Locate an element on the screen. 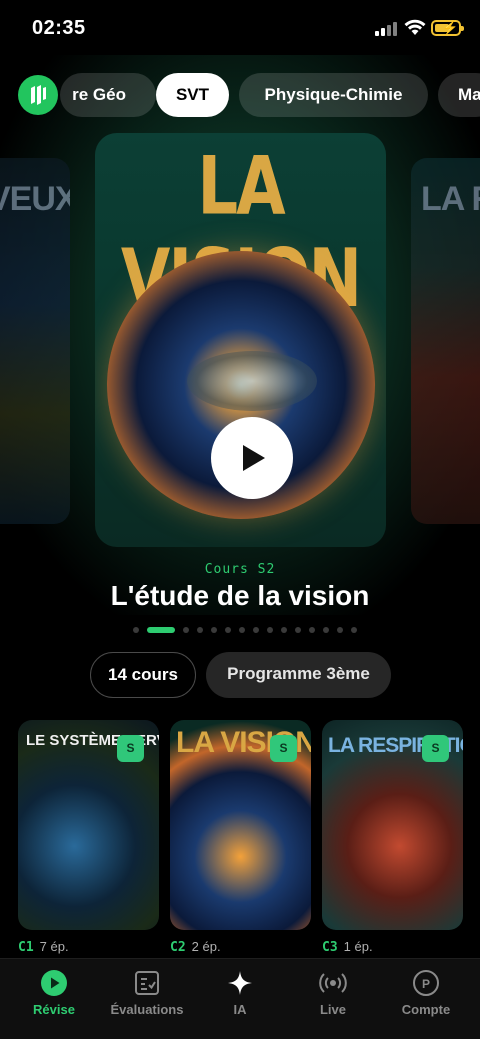 Image resolution: width=480 pixels, height=1039 pixels. nav-evaluations: Évaluations is located at coordinates (147, 993).